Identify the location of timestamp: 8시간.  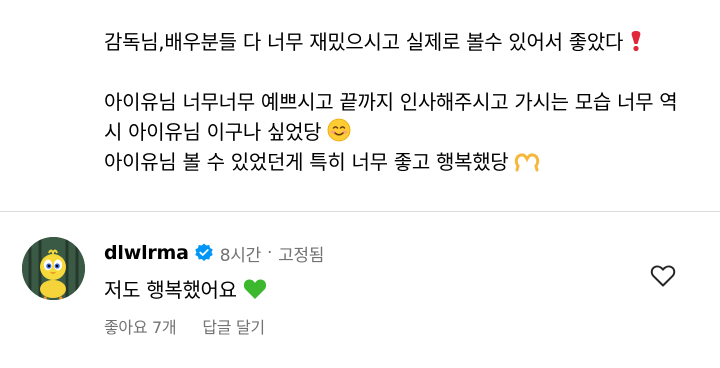
(240, 255).